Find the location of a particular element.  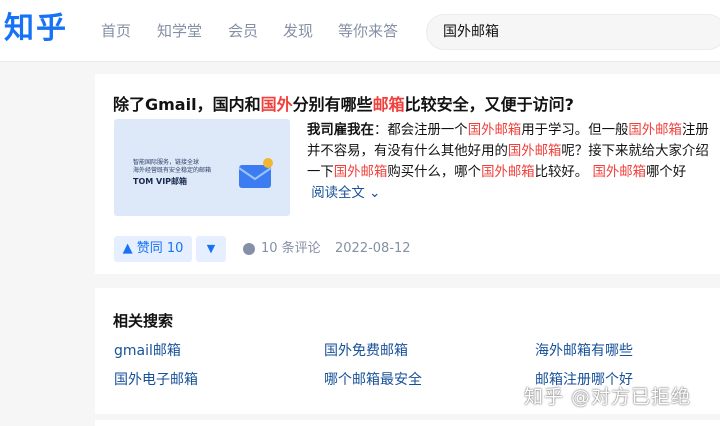

related-link: 国外电子邮箱 is located at coordinates (156, 380).